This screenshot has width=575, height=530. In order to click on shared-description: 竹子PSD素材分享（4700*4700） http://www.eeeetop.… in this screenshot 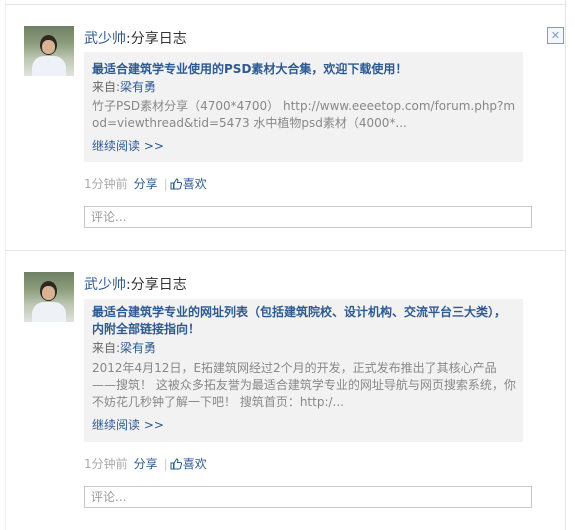, I will do `click(304, 114)`.